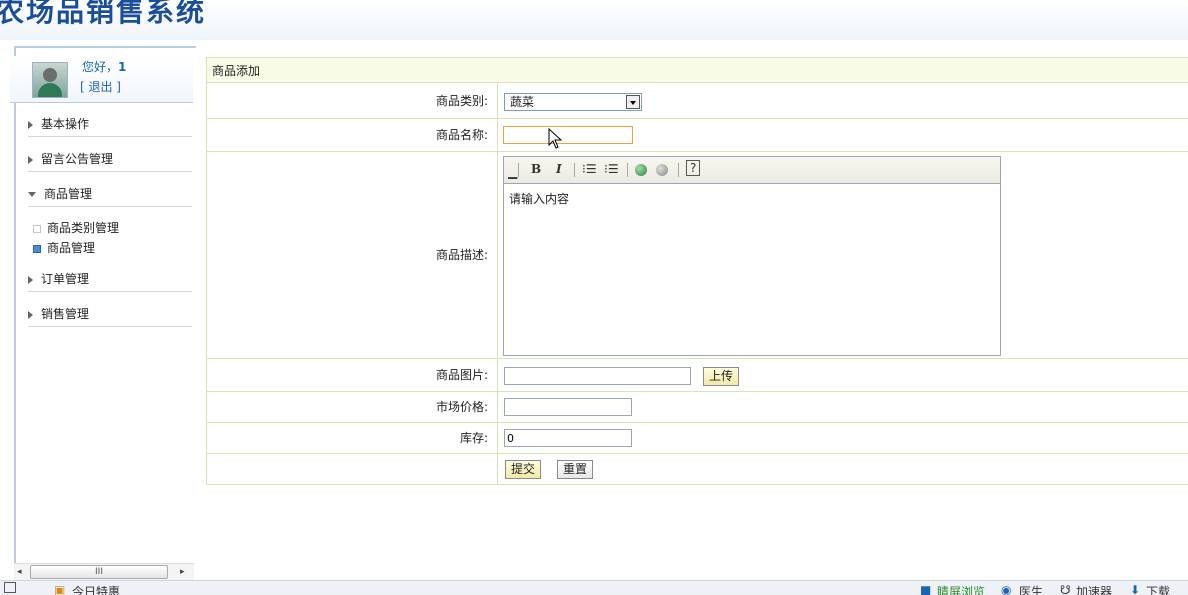 The height and width of the screenshot is (595, 1188). I want to click on category-label: 商品类别:, so click(352, 100).